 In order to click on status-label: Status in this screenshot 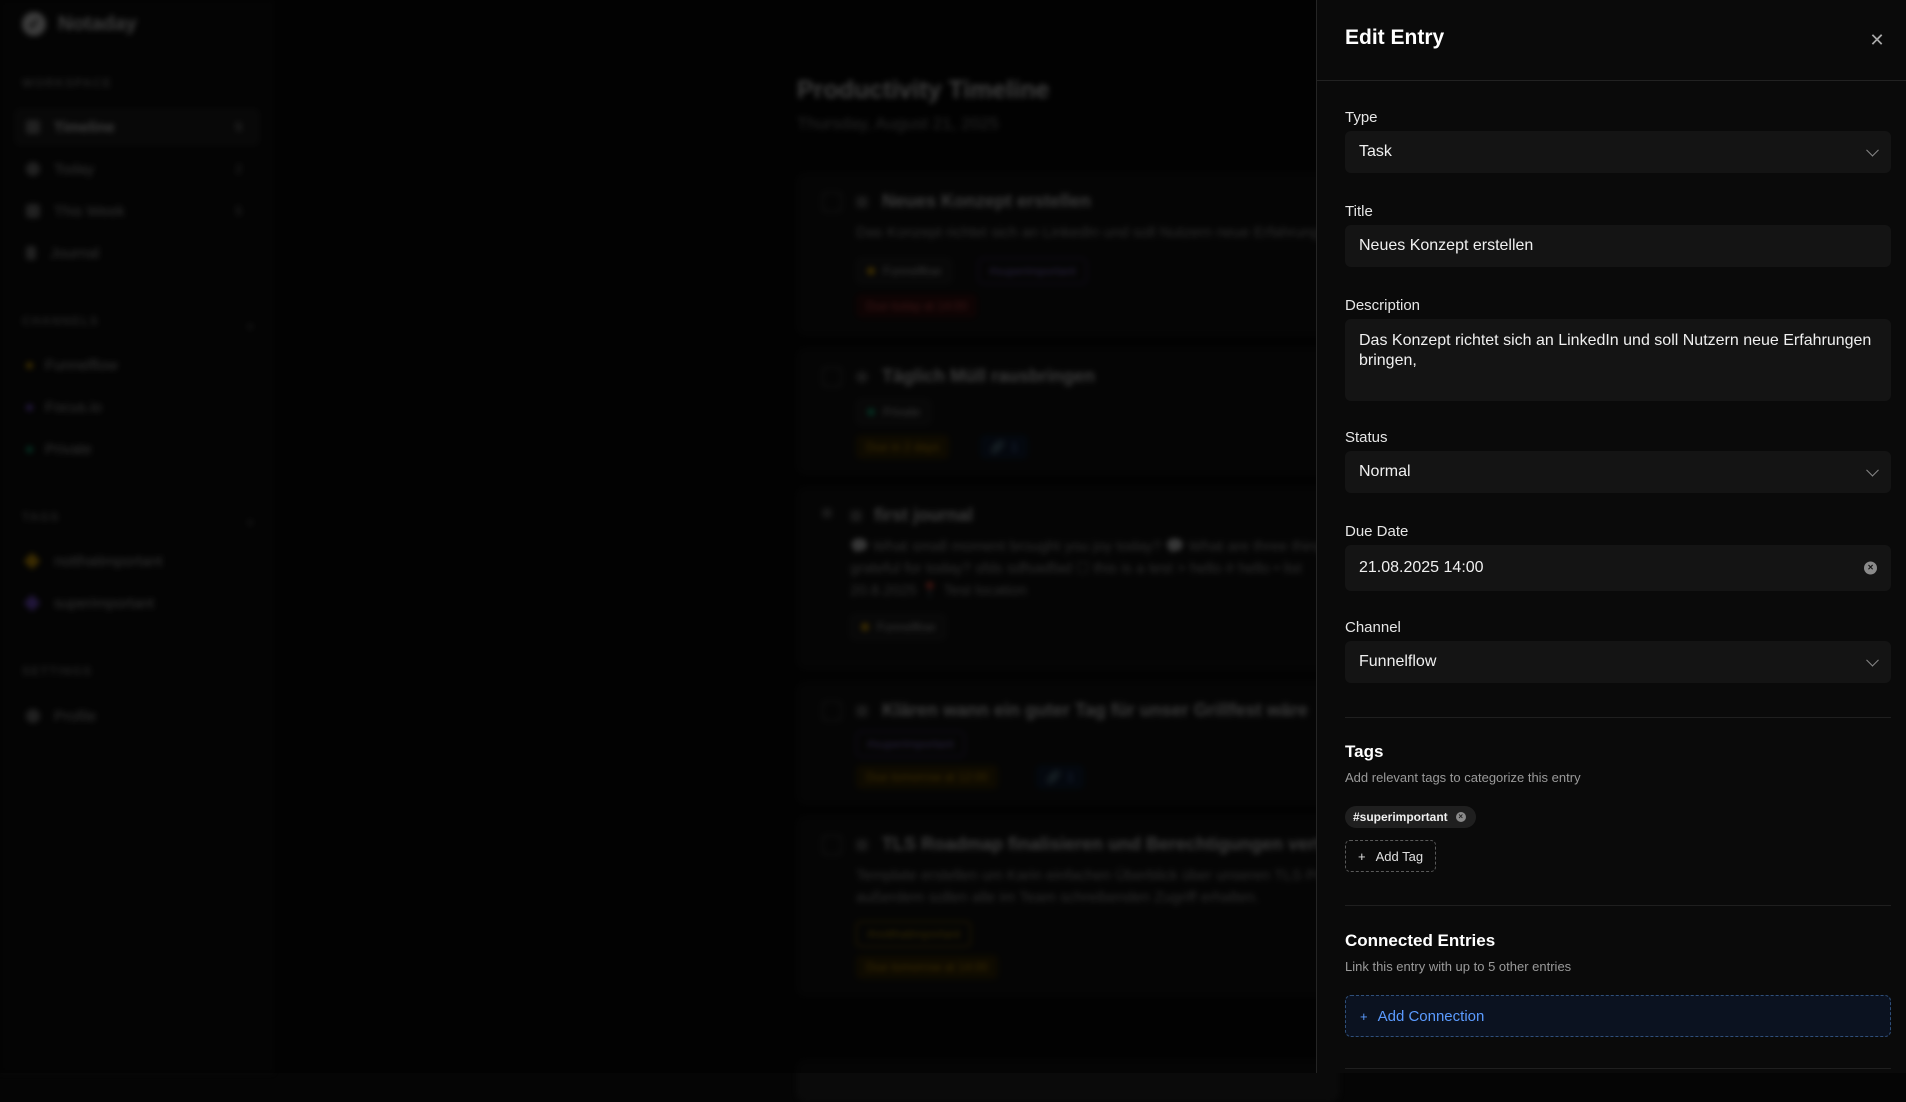, I will do `click(1366, 437)`.